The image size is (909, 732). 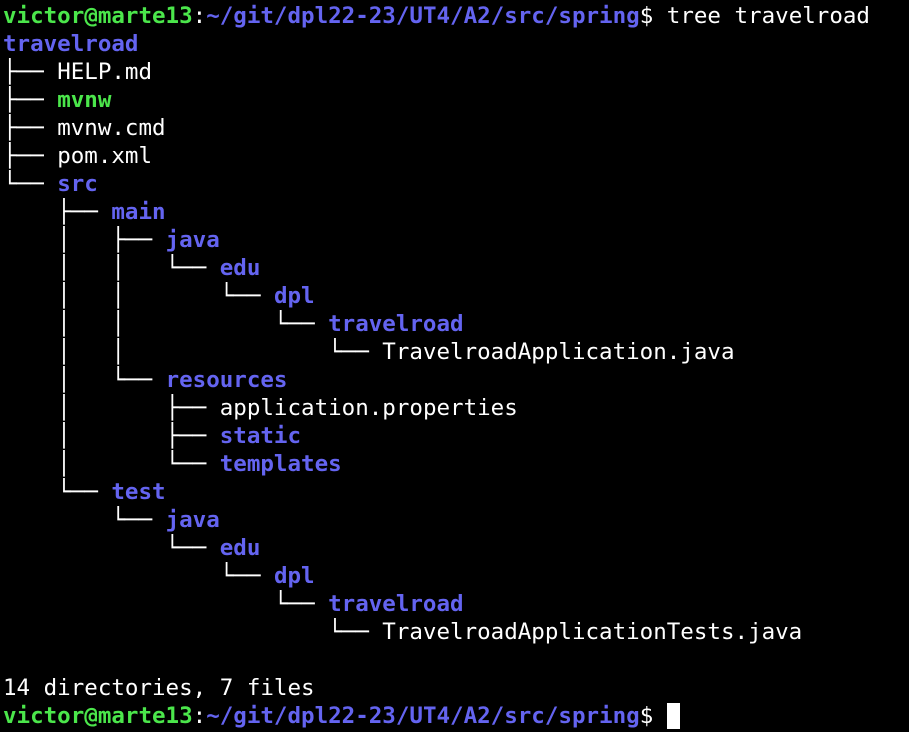 What do you see at coordinates (456, 380) in the screenshot?
I see `tree-entry: │ └── resources` at bounding box center [456, 380].